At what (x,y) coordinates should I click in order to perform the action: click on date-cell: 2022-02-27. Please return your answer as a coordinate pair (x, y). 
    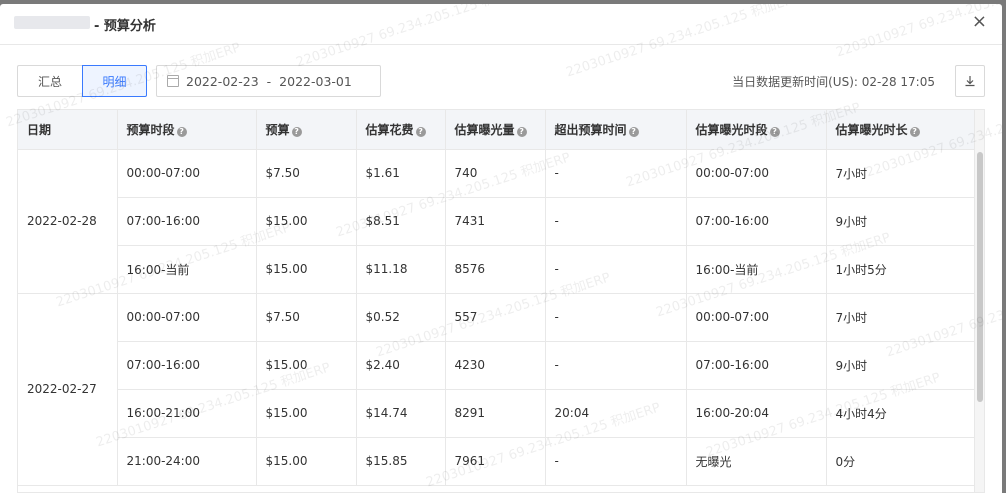
    Looking at the image, I should click on (68, 389).